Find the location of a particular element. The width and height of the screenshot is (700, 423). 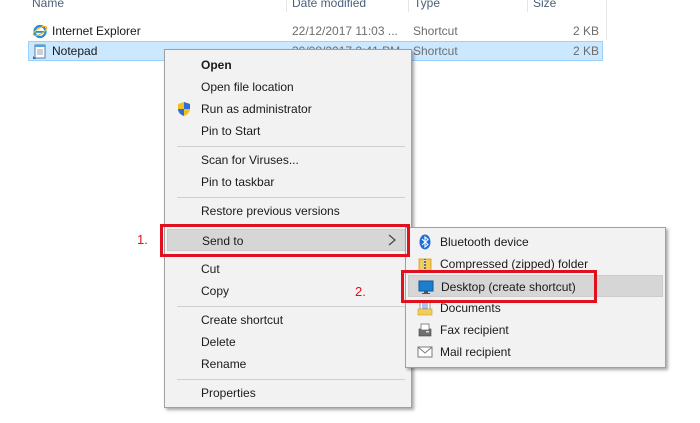

bluetooth-icon is located at coordinates (425, 242).